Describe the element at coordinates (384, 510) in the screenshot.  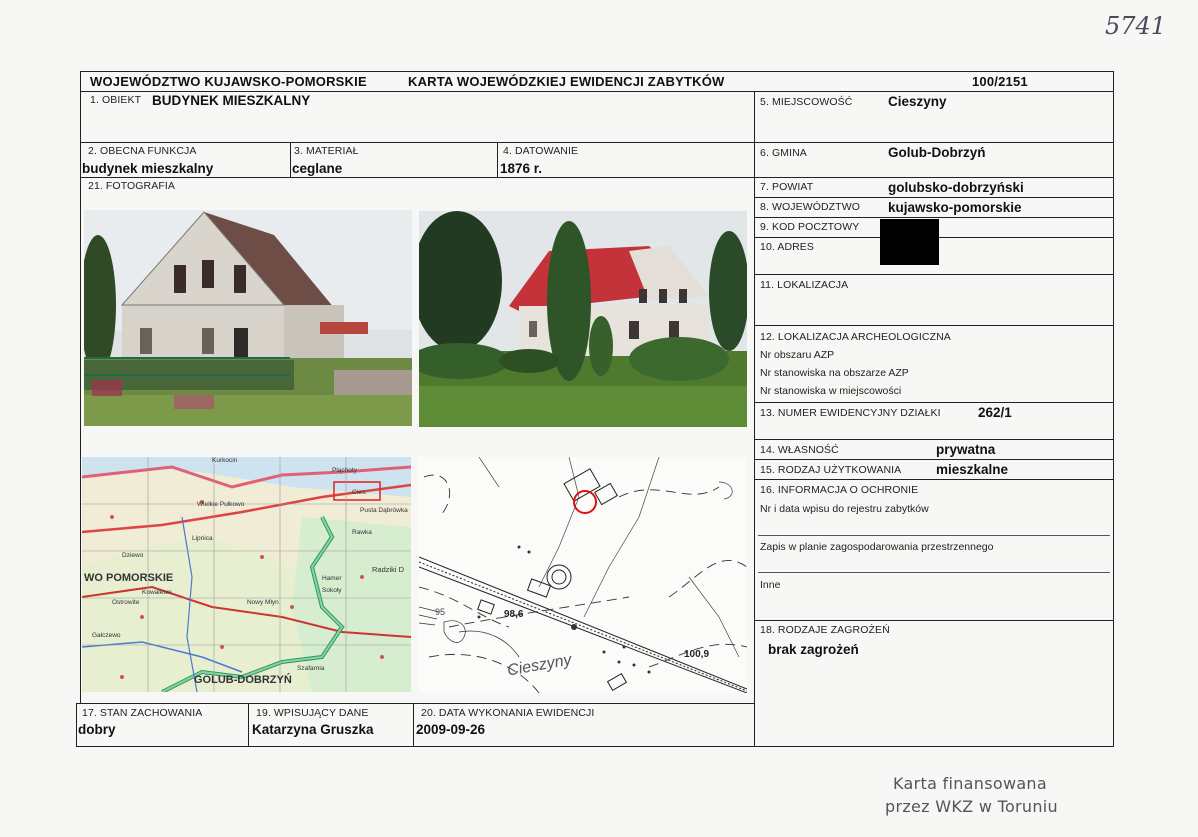
I see `map-label-dabrowka: Pusta Dąbrówka` at that location.